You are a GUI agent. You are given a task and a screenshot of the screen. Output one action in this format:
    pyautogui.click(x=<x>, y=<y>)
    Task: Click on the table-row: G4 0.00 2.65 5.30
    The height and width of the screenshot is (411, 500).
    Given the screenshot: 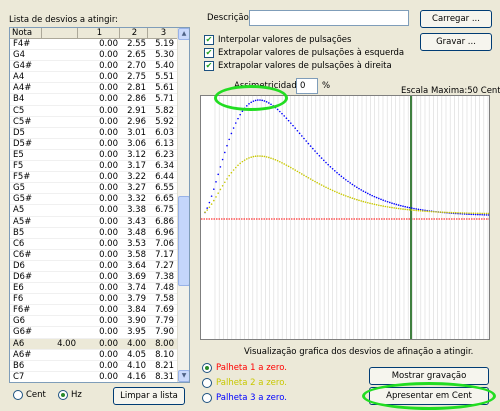 What is the action you would take?
    pyautogui.click(x=94, y=56)
    